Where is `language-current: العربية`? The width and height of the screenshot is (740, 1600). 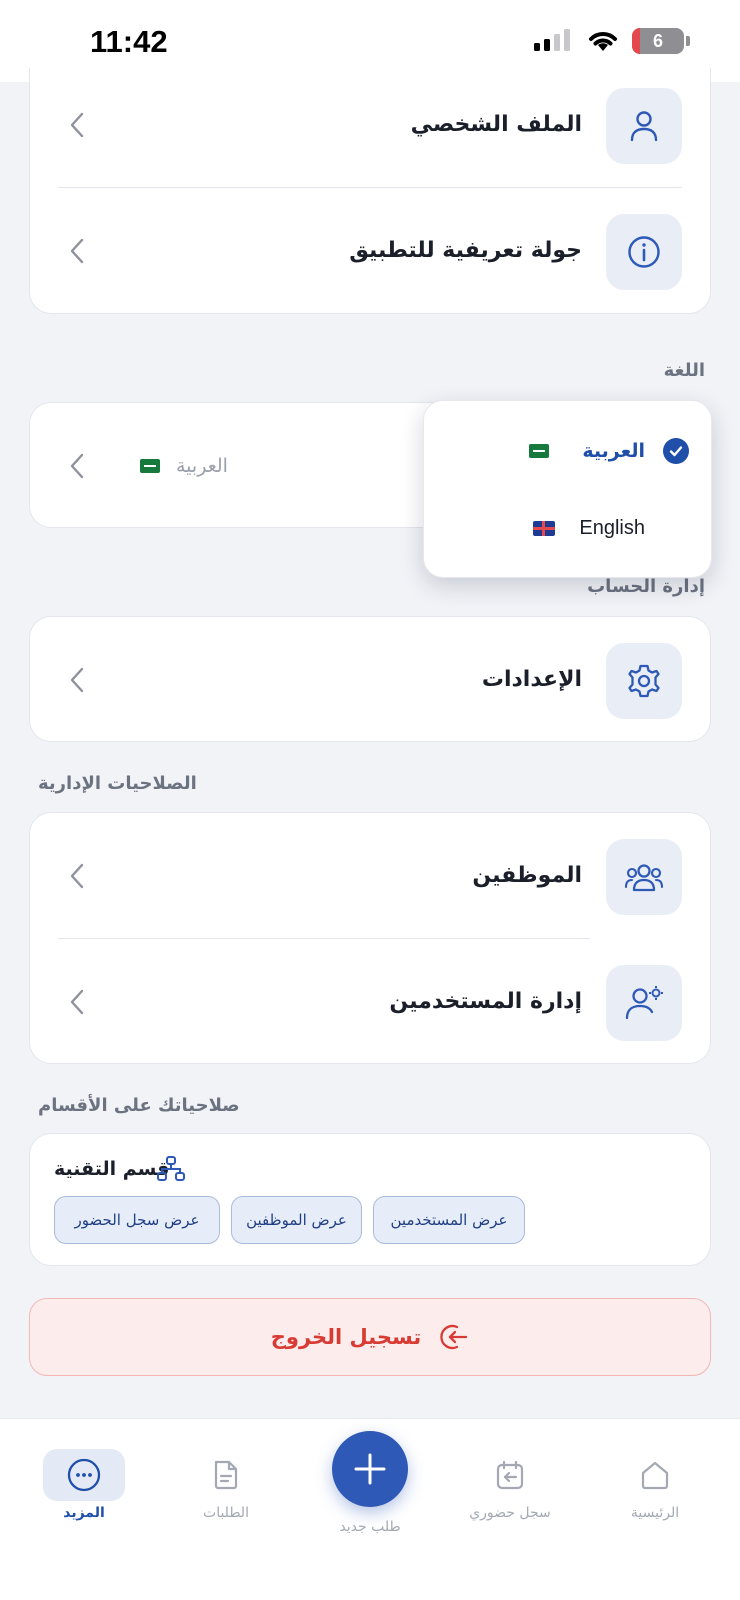 language-current: العربية is located at coordinates (184, 466).